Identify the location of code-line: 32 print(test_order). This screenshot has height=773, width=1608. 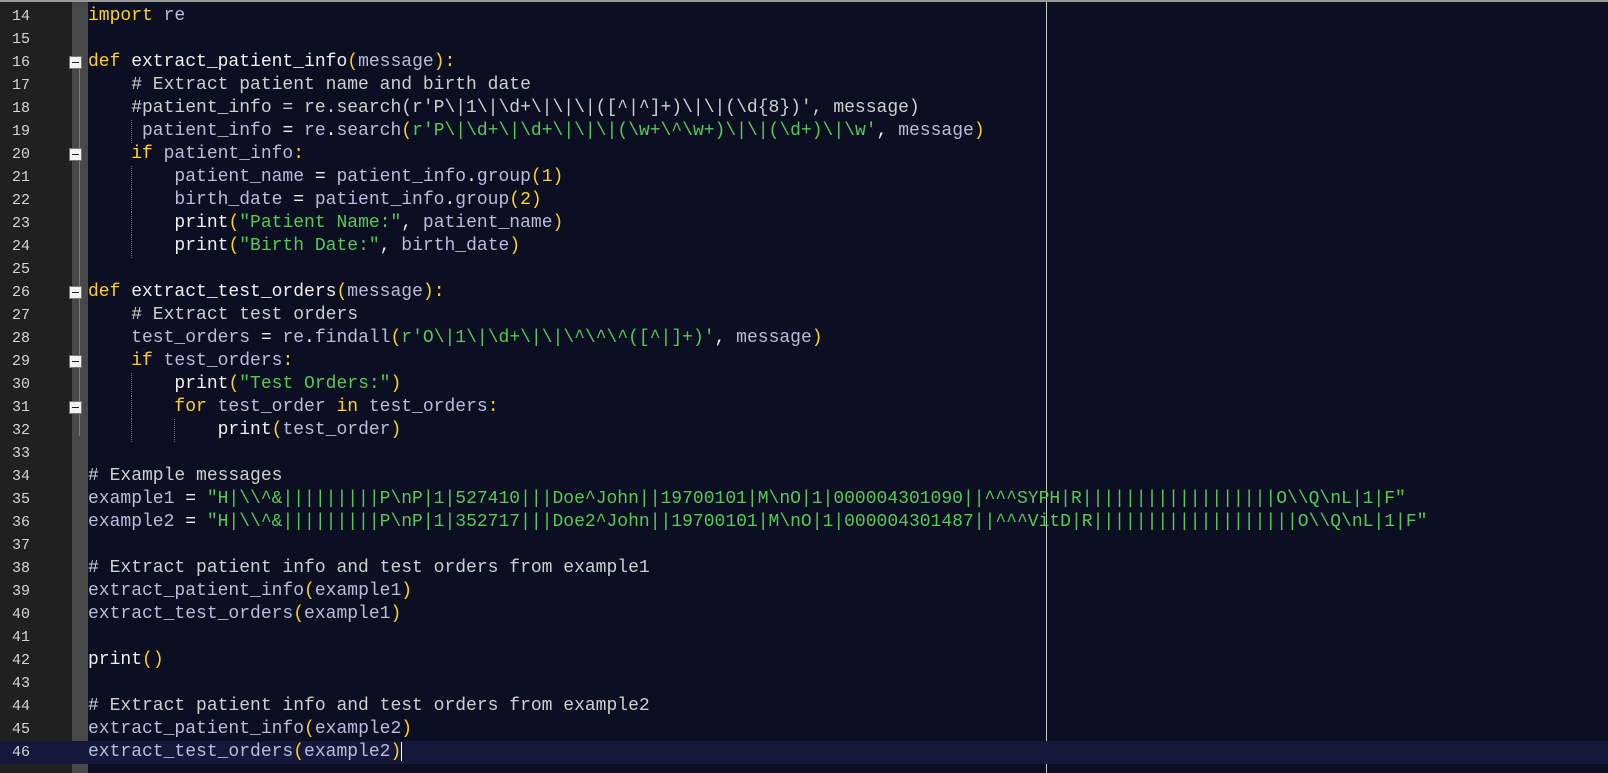
(804, 430).